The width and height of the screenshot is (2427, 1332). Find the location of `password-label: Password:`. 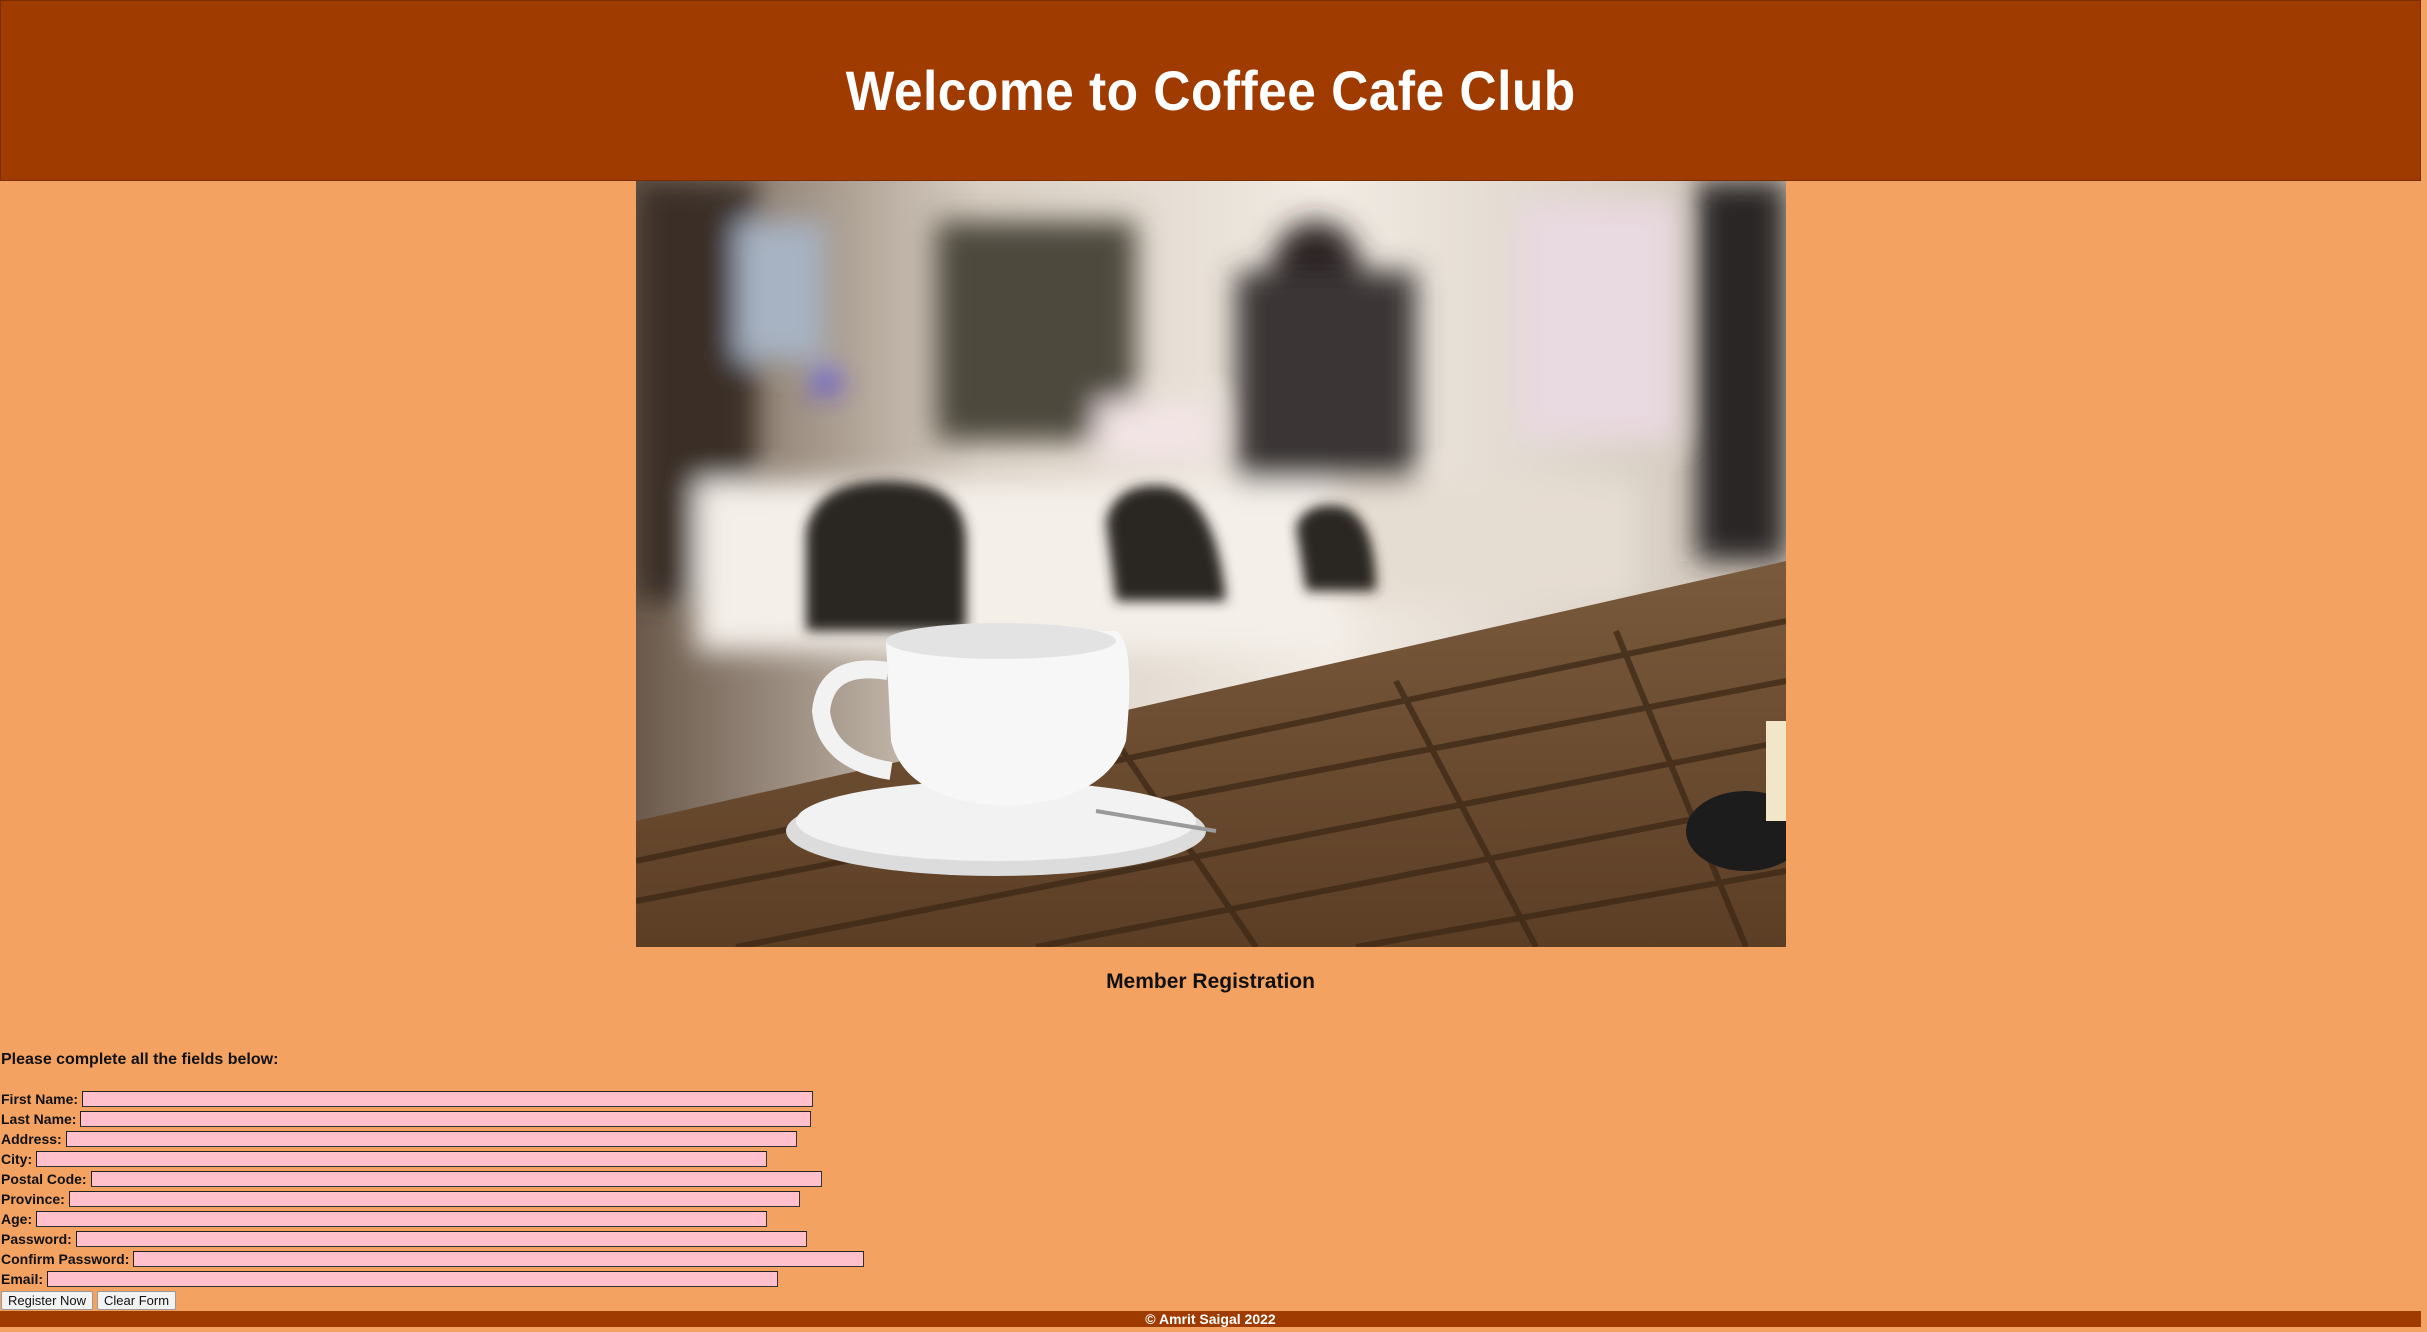

password-label: Password: is located at coordinates (36, 1239).